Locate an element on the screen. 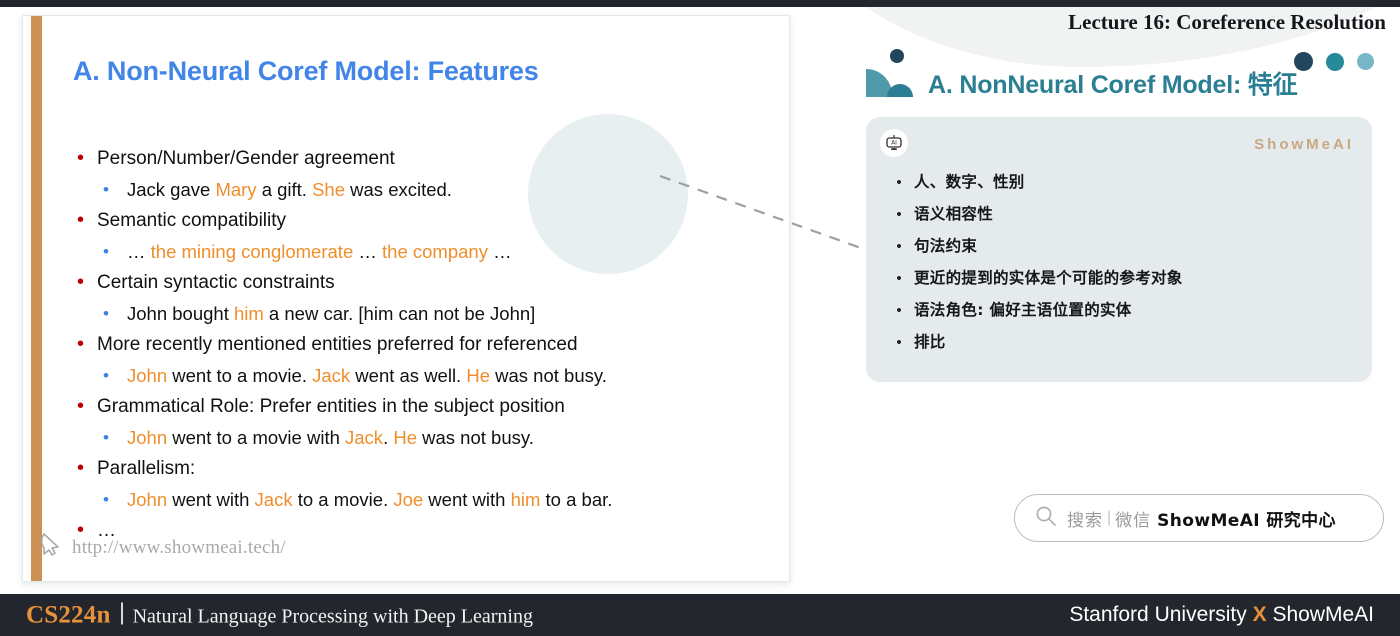 The image size is (1400, 636). svg-text: AI is located at coordinates (894, 143).